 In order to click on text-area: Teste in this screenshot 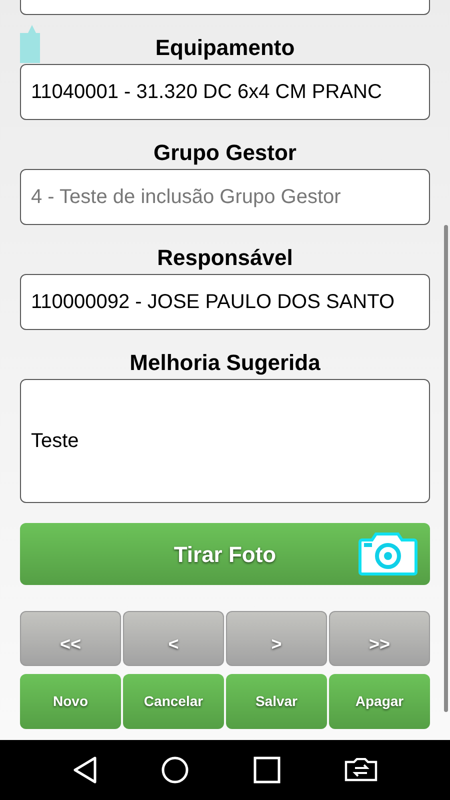, I will do `click(225, 441)`.